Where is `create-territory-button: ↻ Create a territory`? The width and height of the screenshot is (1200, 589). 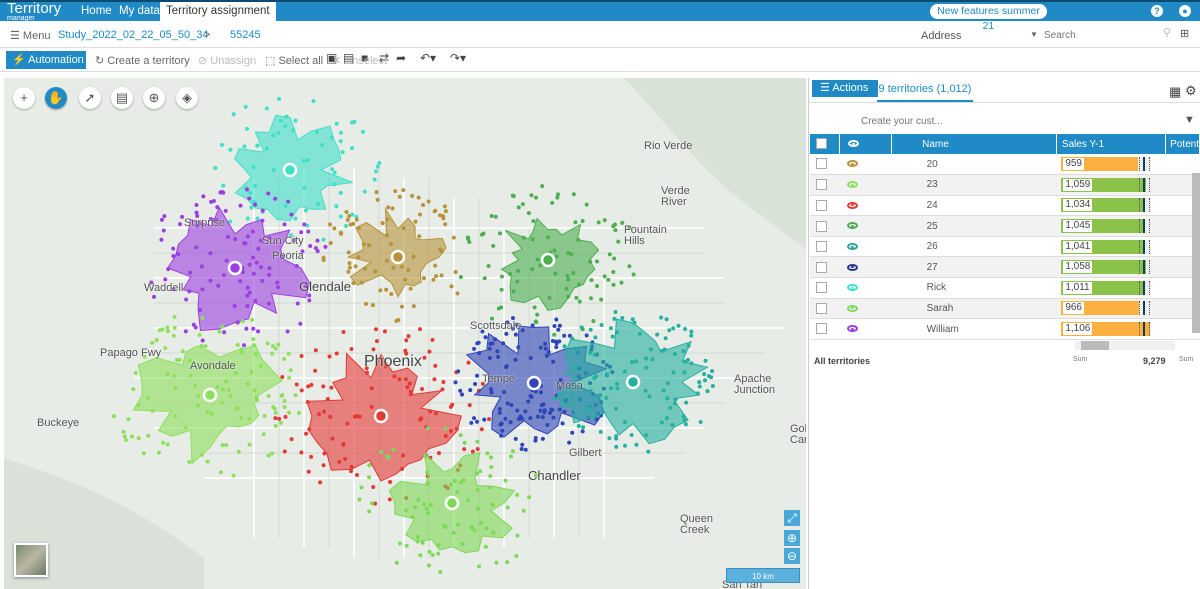 create-territory-button: ↻ Create a territory is located at coordinates (142, 60).